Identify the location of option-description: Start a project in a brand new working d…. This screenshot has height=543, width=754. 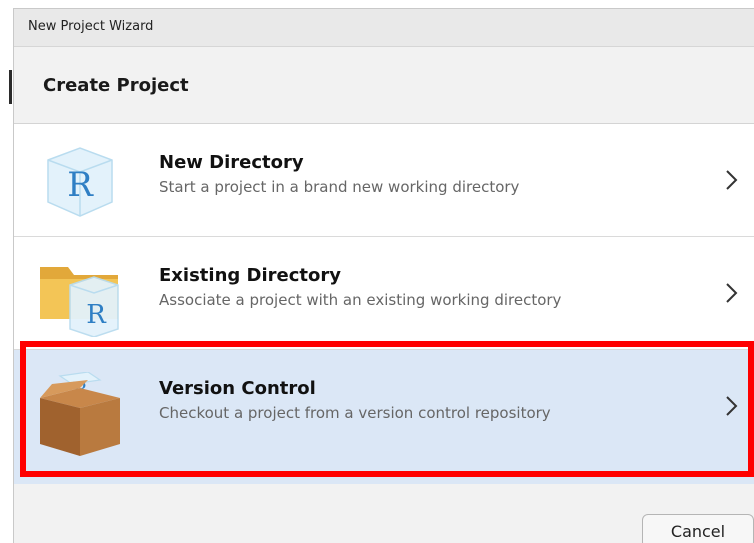
(339, 187).